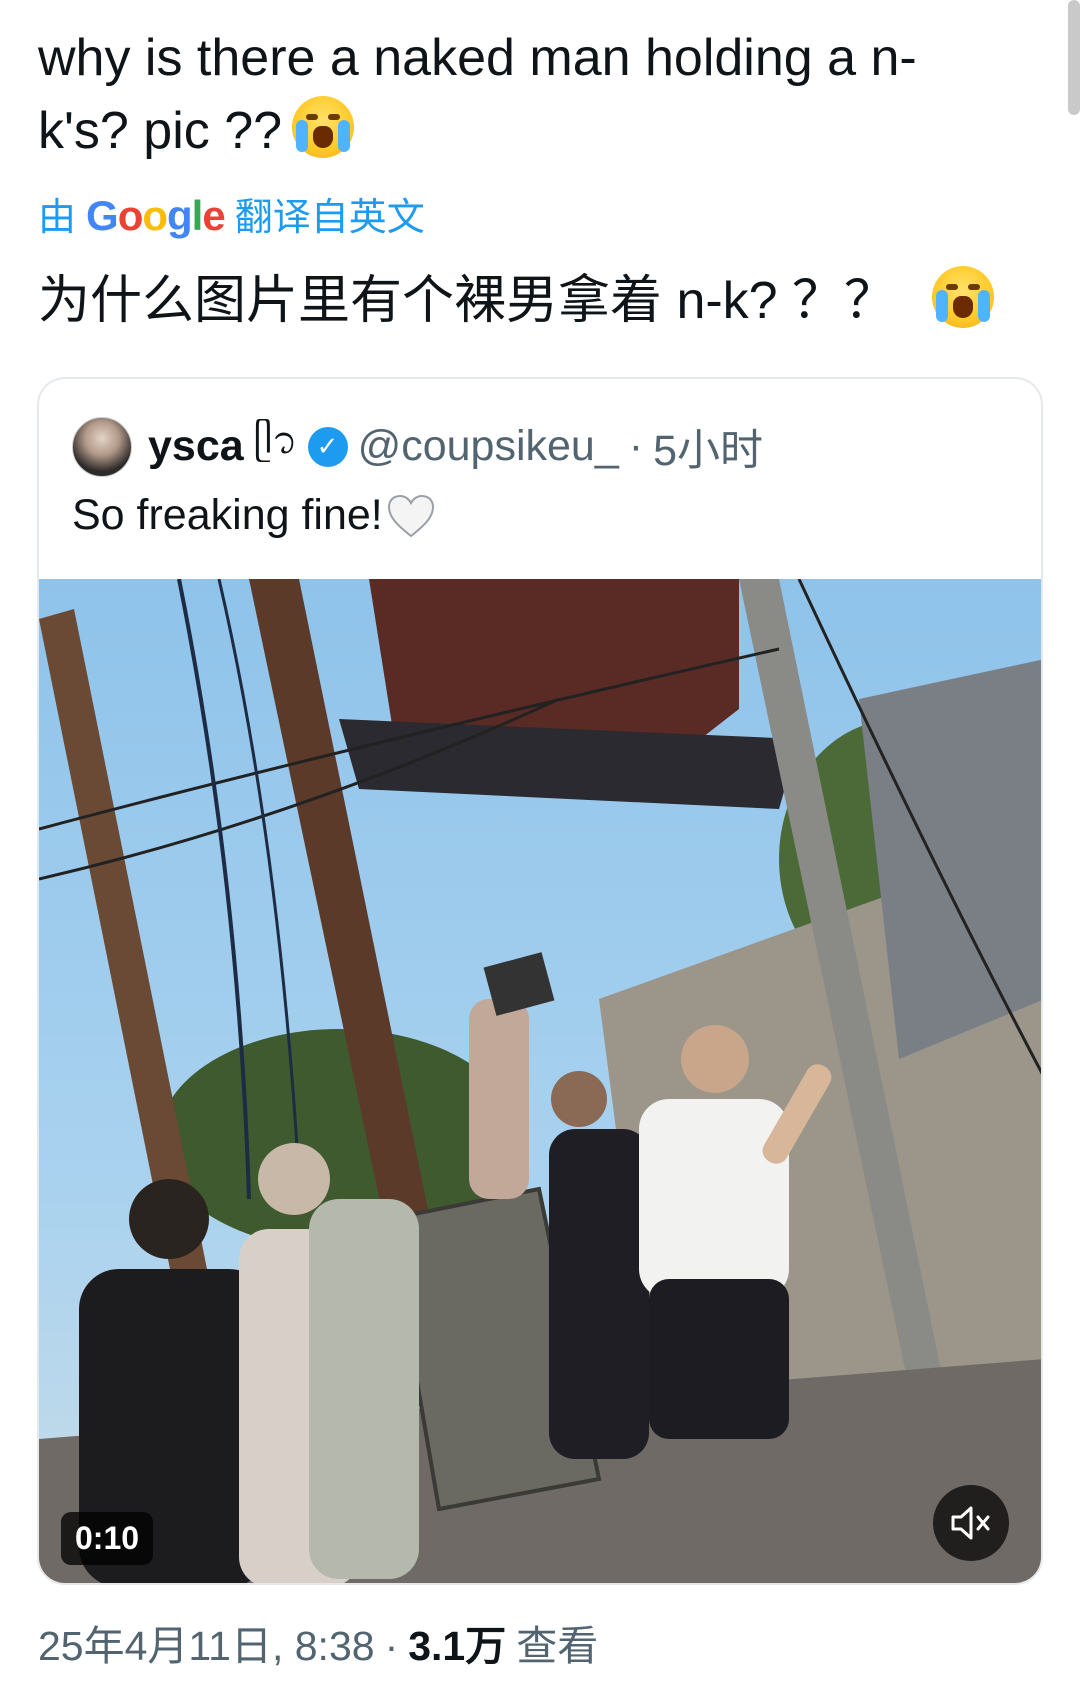  I want to click on mute-button, so click(971, 1523).